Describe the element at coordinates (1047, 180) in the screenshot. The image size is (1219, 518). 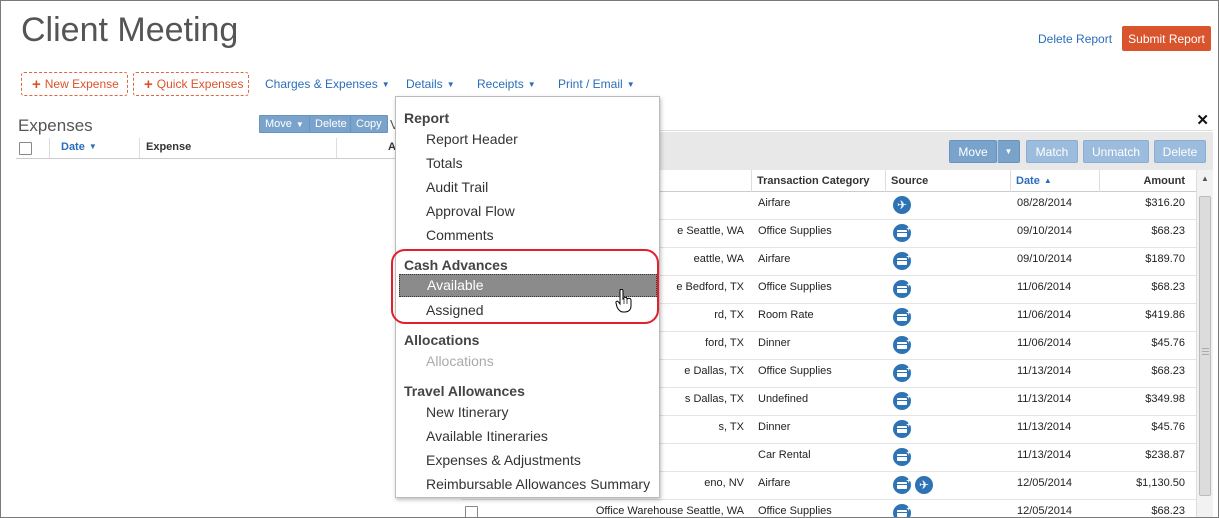
I see `sort-asc-icon: ▲` at that location.